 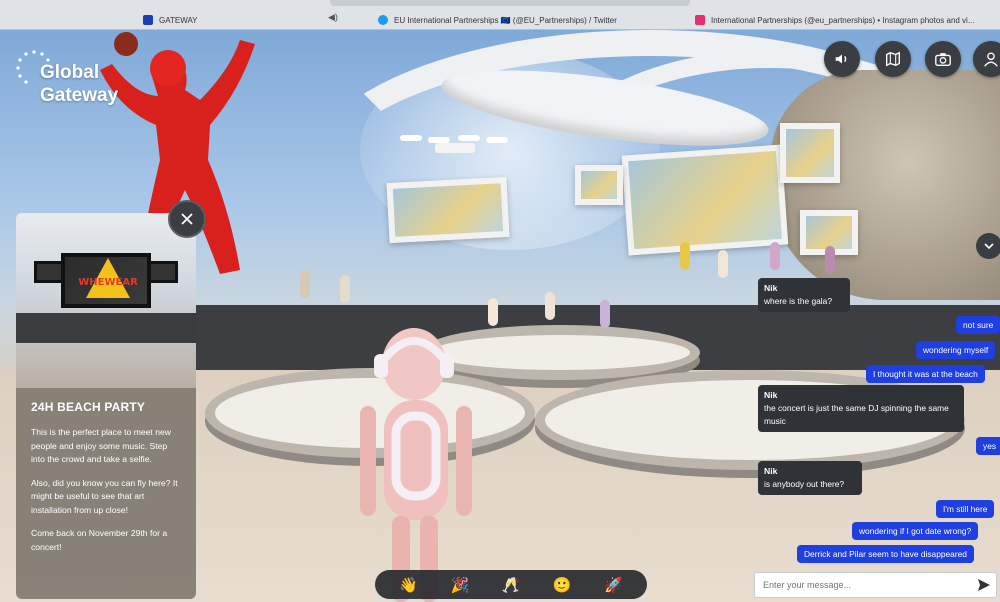 What do you see at coordinates (409, 585) in the screenshot?
I see `wave-emote-button: 👋` at bounding box center [409, 585].